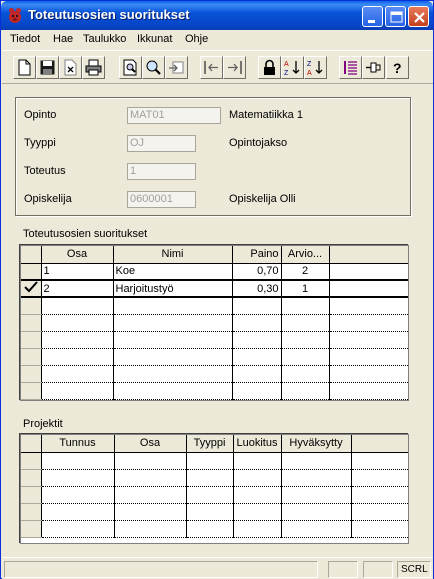 This screenshot has height=579, width=434. What do you see at coordinates (258, 143) in the screenshot?
I see `tyyppi-description: Opintojakso` at bounding box center [258, 143].